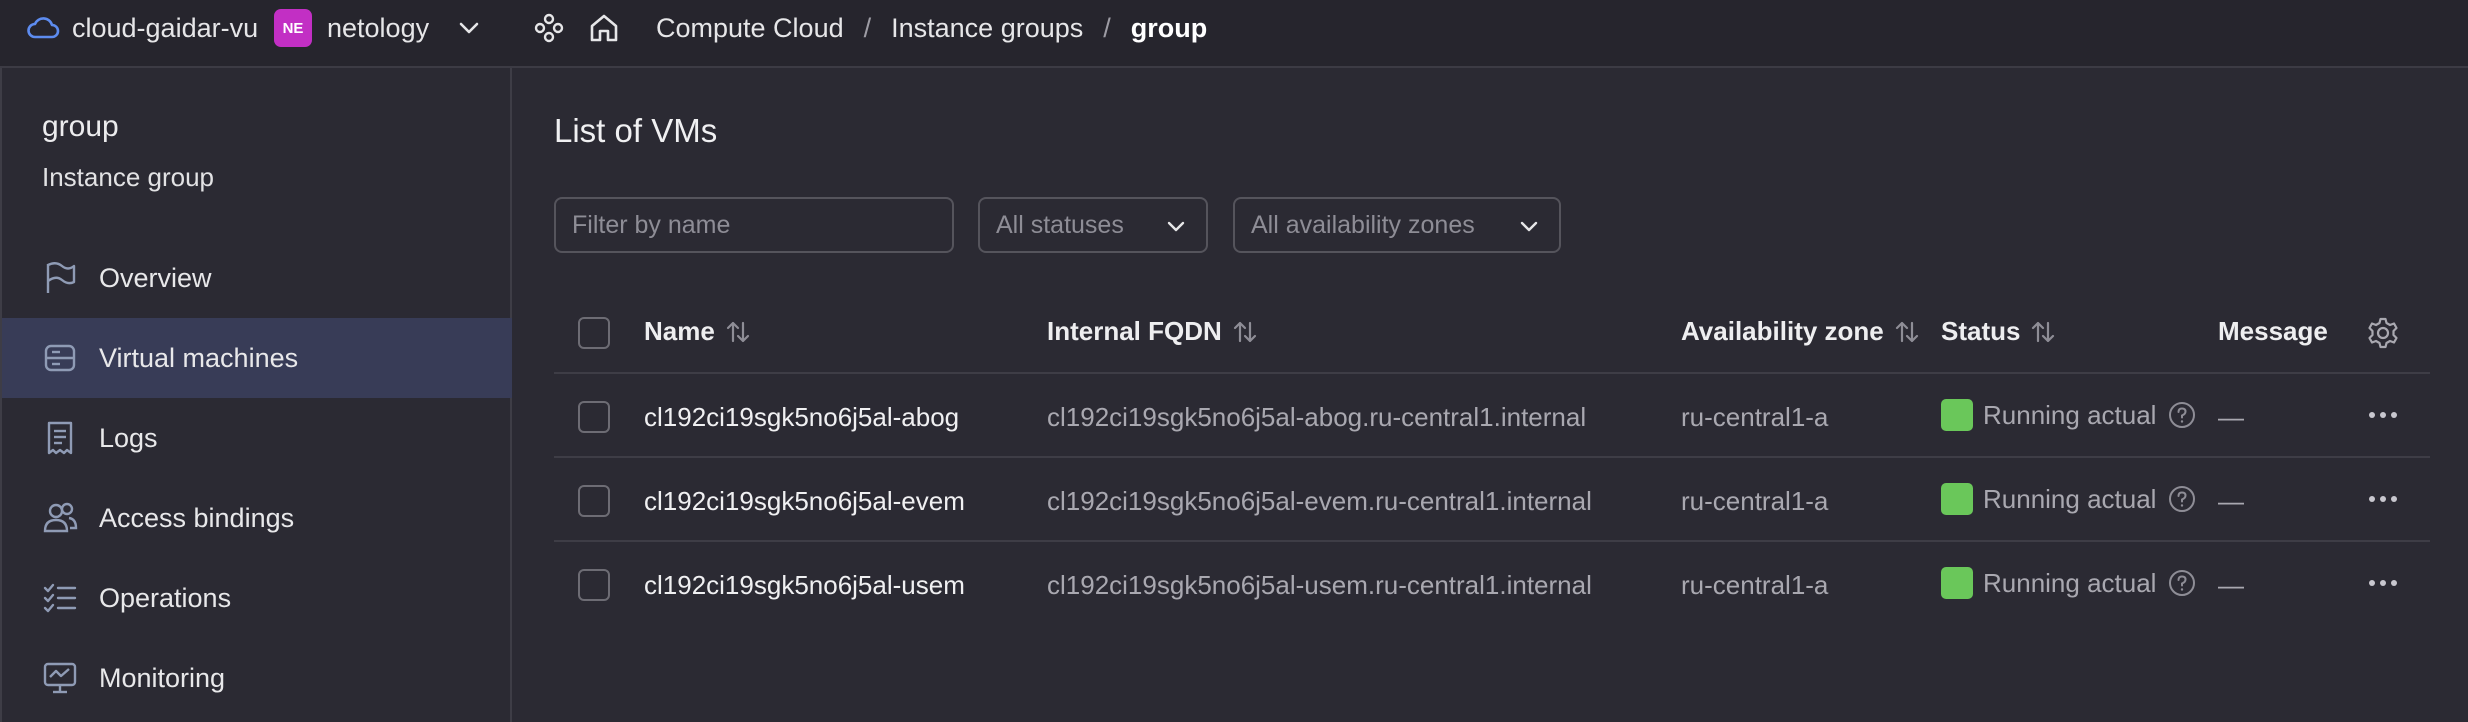 The image size is (2468, 722). Describe the element at coordinates (1134, 331) in the screenshot. I see `column-header-label: Internal FQDN` at that location.